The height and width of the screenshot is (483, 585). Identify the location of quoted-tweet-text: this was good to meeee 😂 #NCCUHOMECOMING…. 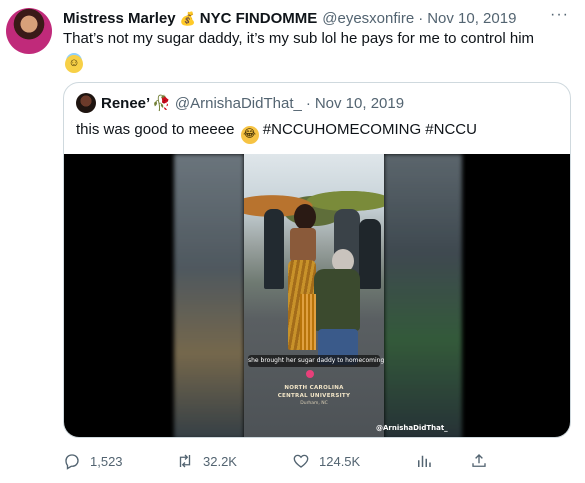
(276, 132).